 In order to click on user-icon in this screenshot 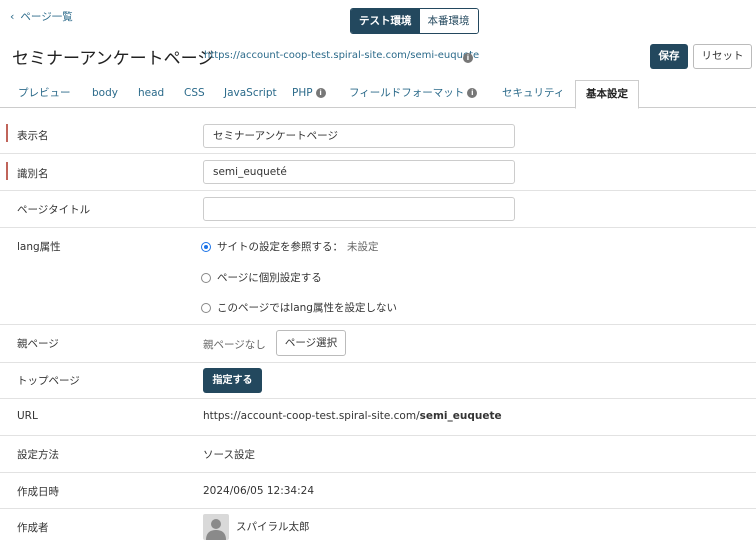, I will do `click(216, 529)`.